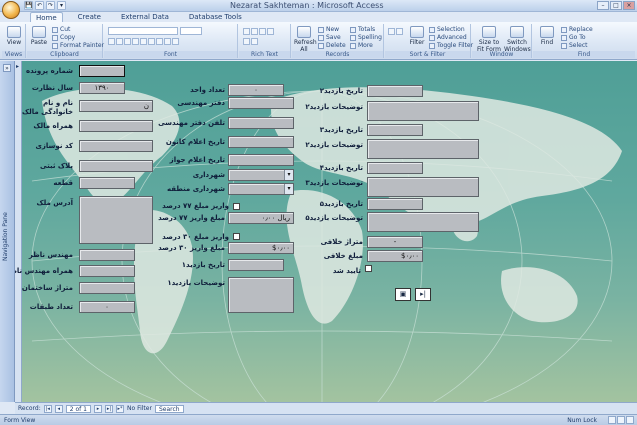 The width and height of the screenshot is (637, 425). Describe the element at coordinates (120, 408) in the screenshot. I see `new-record-icon: ▸*` at that location.